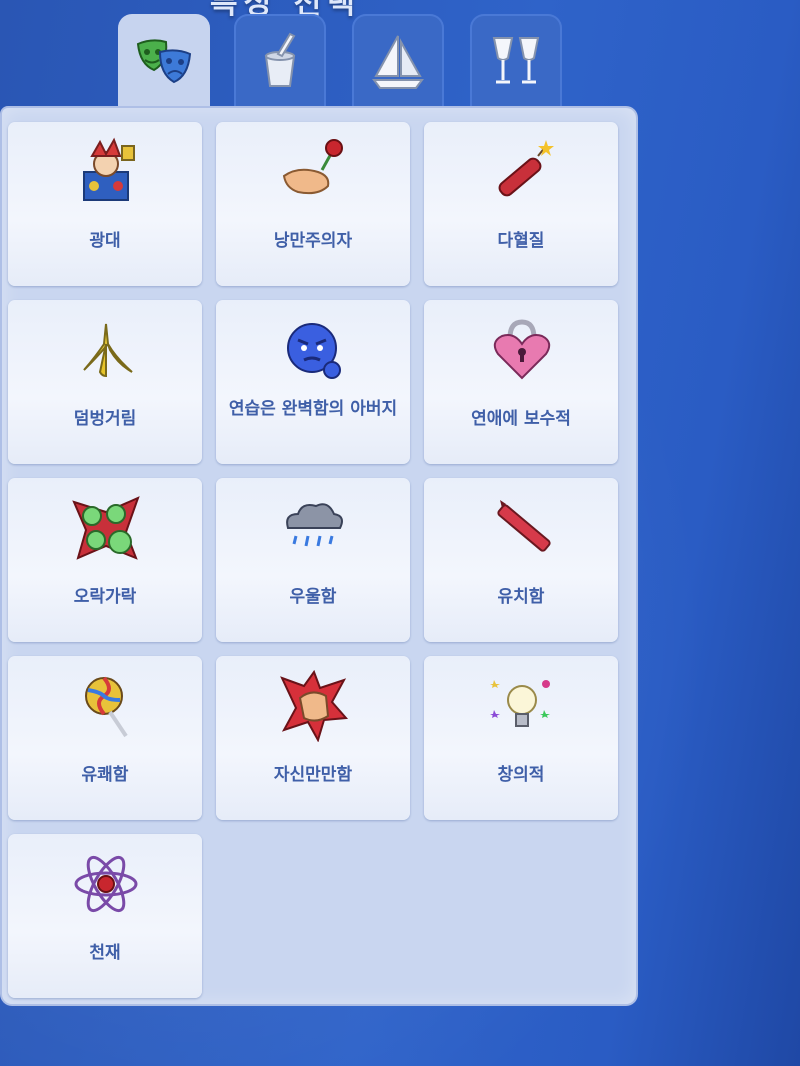 This screenshot has width=800, height=1066. I want to click on trait-label: 유쾌함, so click(105, 775).